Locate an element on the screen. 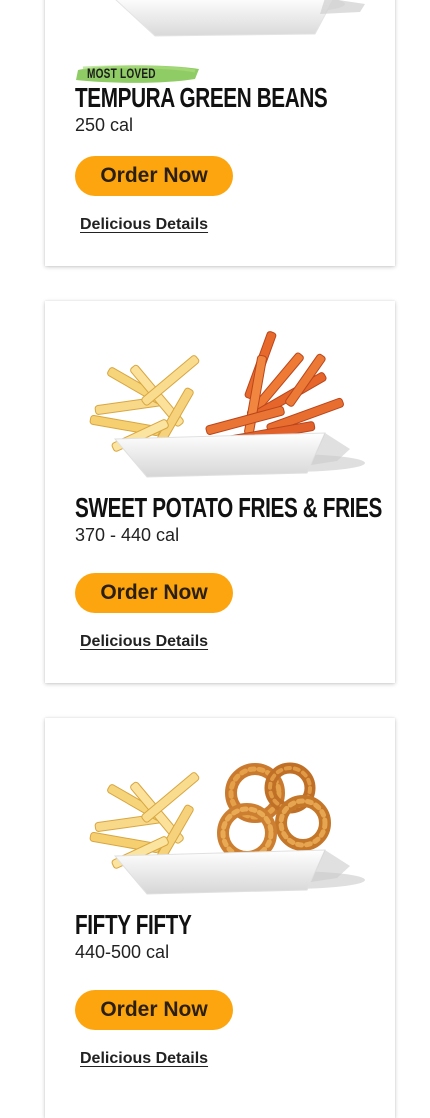 The image size is (430, 1118). item-calories: 370 - 440 cal is located at coordinates (127, 535).